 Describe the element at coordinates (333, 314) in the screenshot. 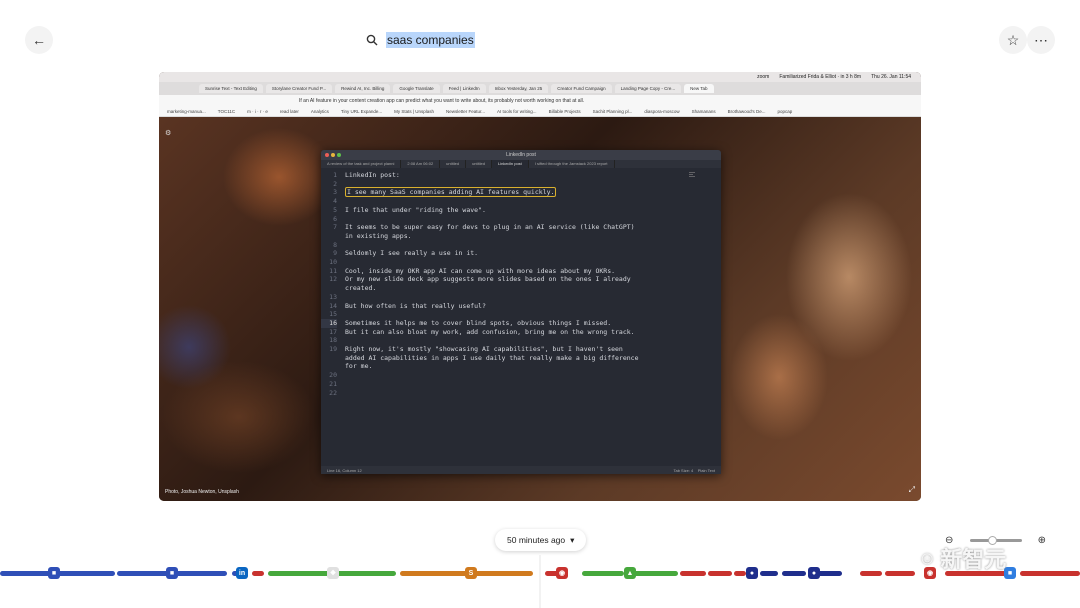

I see `line-number: 15` at that location.